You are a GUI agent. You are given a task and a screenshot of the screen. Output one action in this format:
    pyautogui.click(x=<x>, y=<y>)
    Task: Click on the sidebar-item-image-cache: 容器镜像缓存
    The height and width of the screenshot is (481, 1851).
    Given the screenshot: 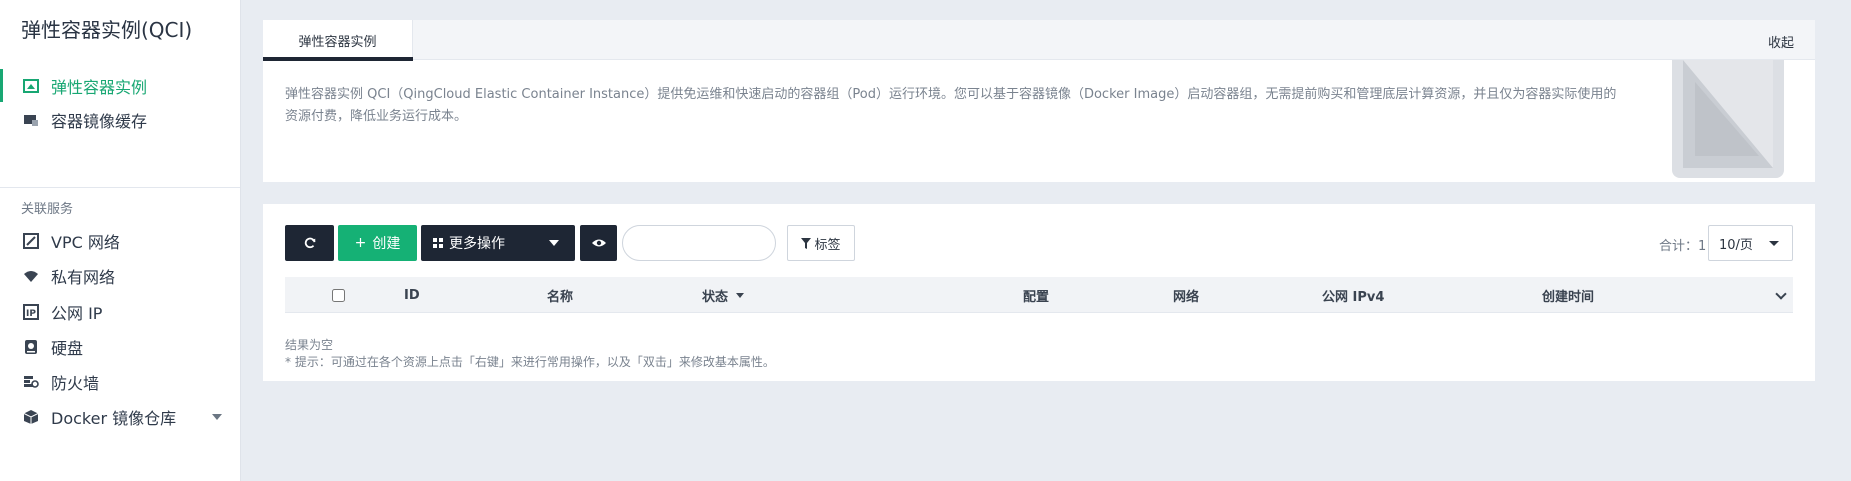 What is the action you would take?
    pyautogui.click(x=120, y=119)
    